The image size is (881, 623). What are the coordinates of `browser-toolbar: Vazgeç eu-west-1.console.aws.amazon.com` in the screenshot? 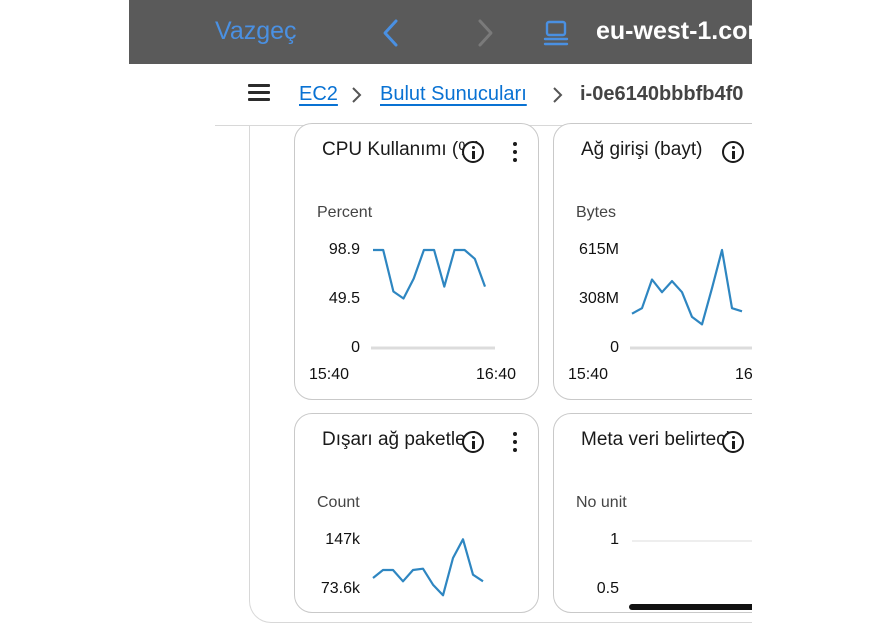 It's located at (440, 32).